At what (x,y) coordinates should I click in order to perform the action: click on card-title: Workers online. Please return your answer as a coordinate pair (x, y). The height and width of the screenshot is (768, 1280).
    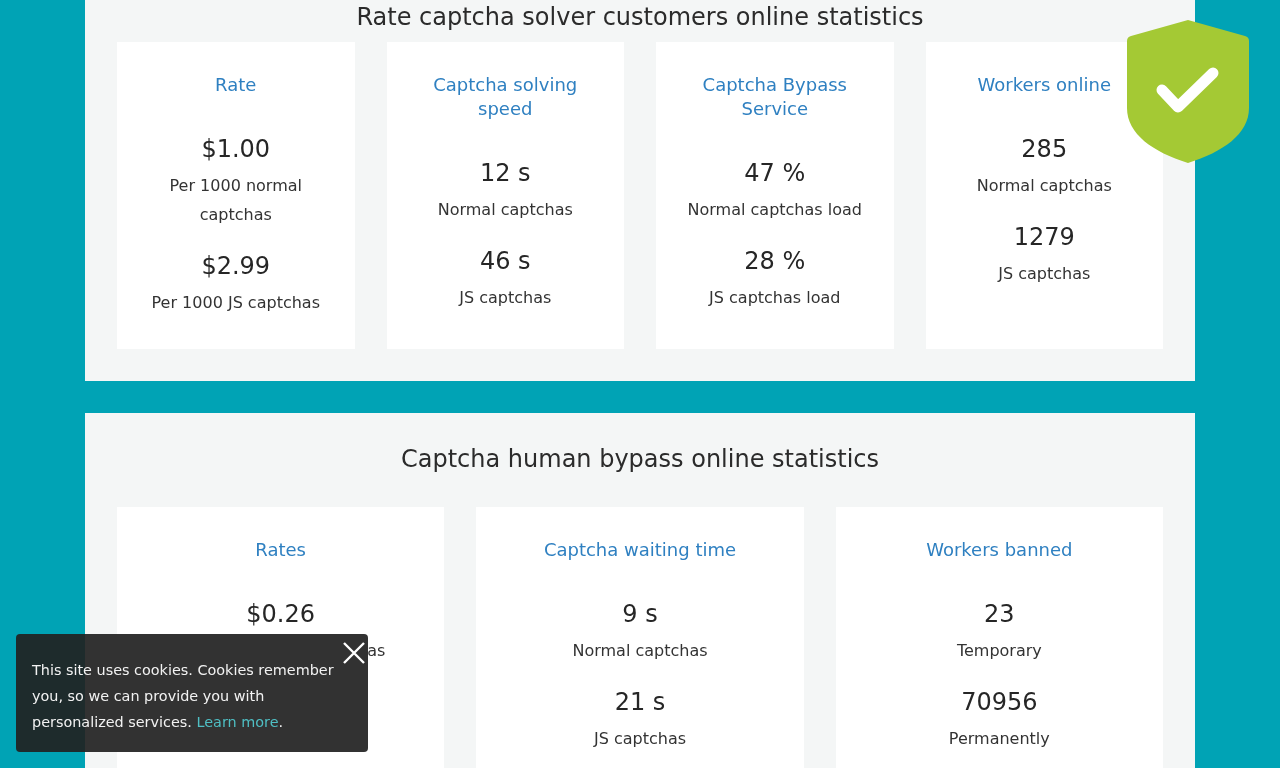
    Looking at the image, I should click on (1044, 85).